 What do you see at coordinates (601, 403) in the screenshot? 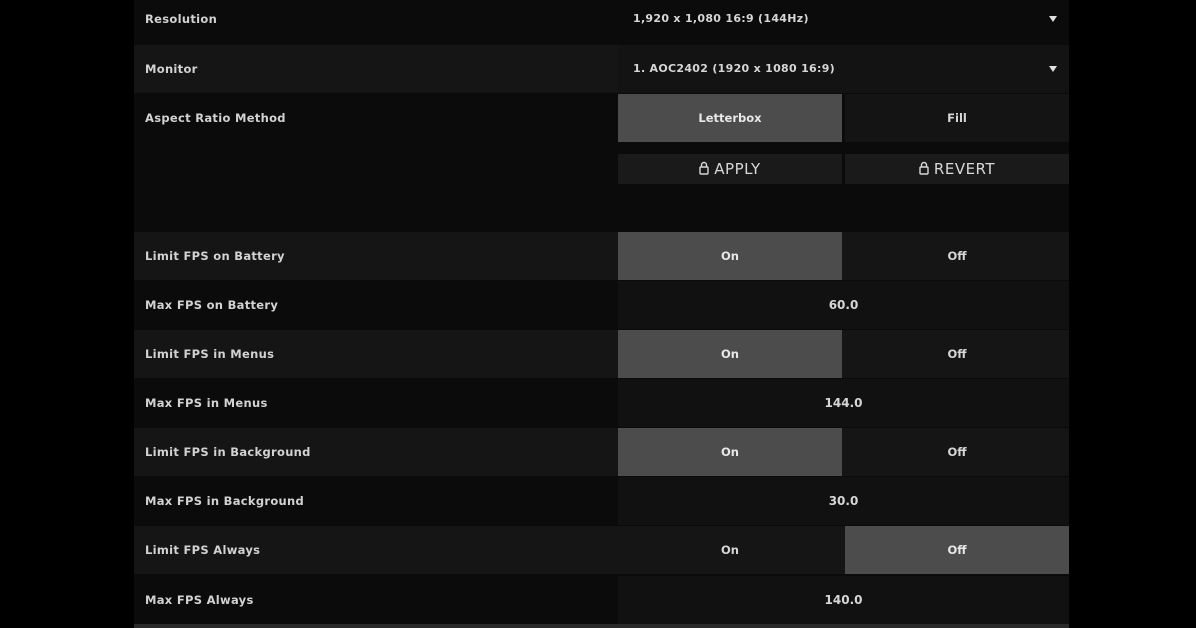
I see `setting-row-max-fps-menus: Max FPS in Menus 144.0` at bounding box center [601, 403].